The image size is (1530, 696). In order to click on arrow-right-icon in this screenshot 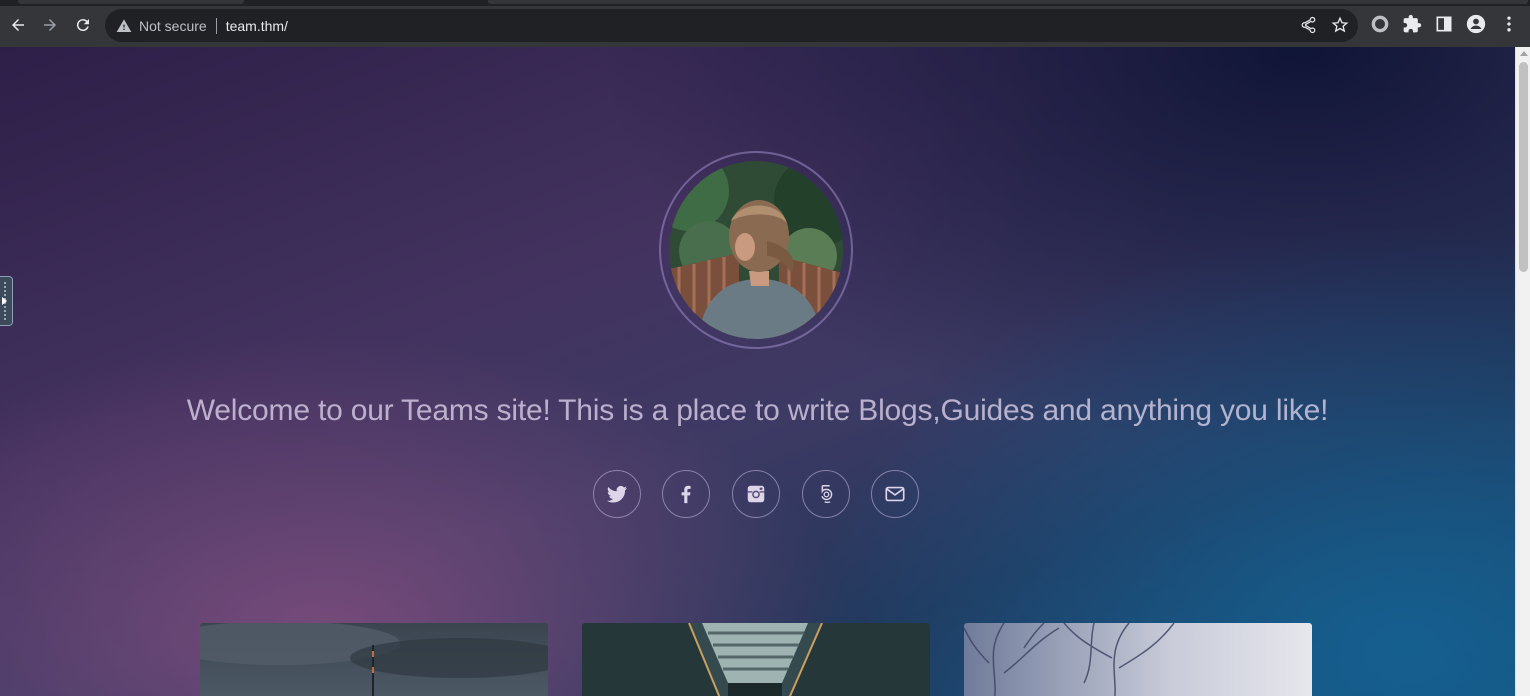, I will do `click(50, 25)`.